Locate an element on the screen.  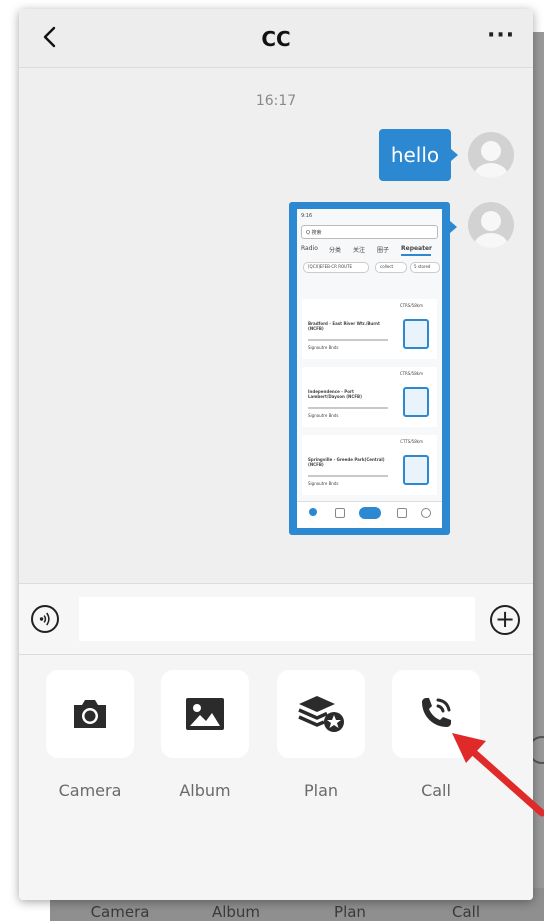
background-label-camera: Camera is located at coordinates (120, 912).